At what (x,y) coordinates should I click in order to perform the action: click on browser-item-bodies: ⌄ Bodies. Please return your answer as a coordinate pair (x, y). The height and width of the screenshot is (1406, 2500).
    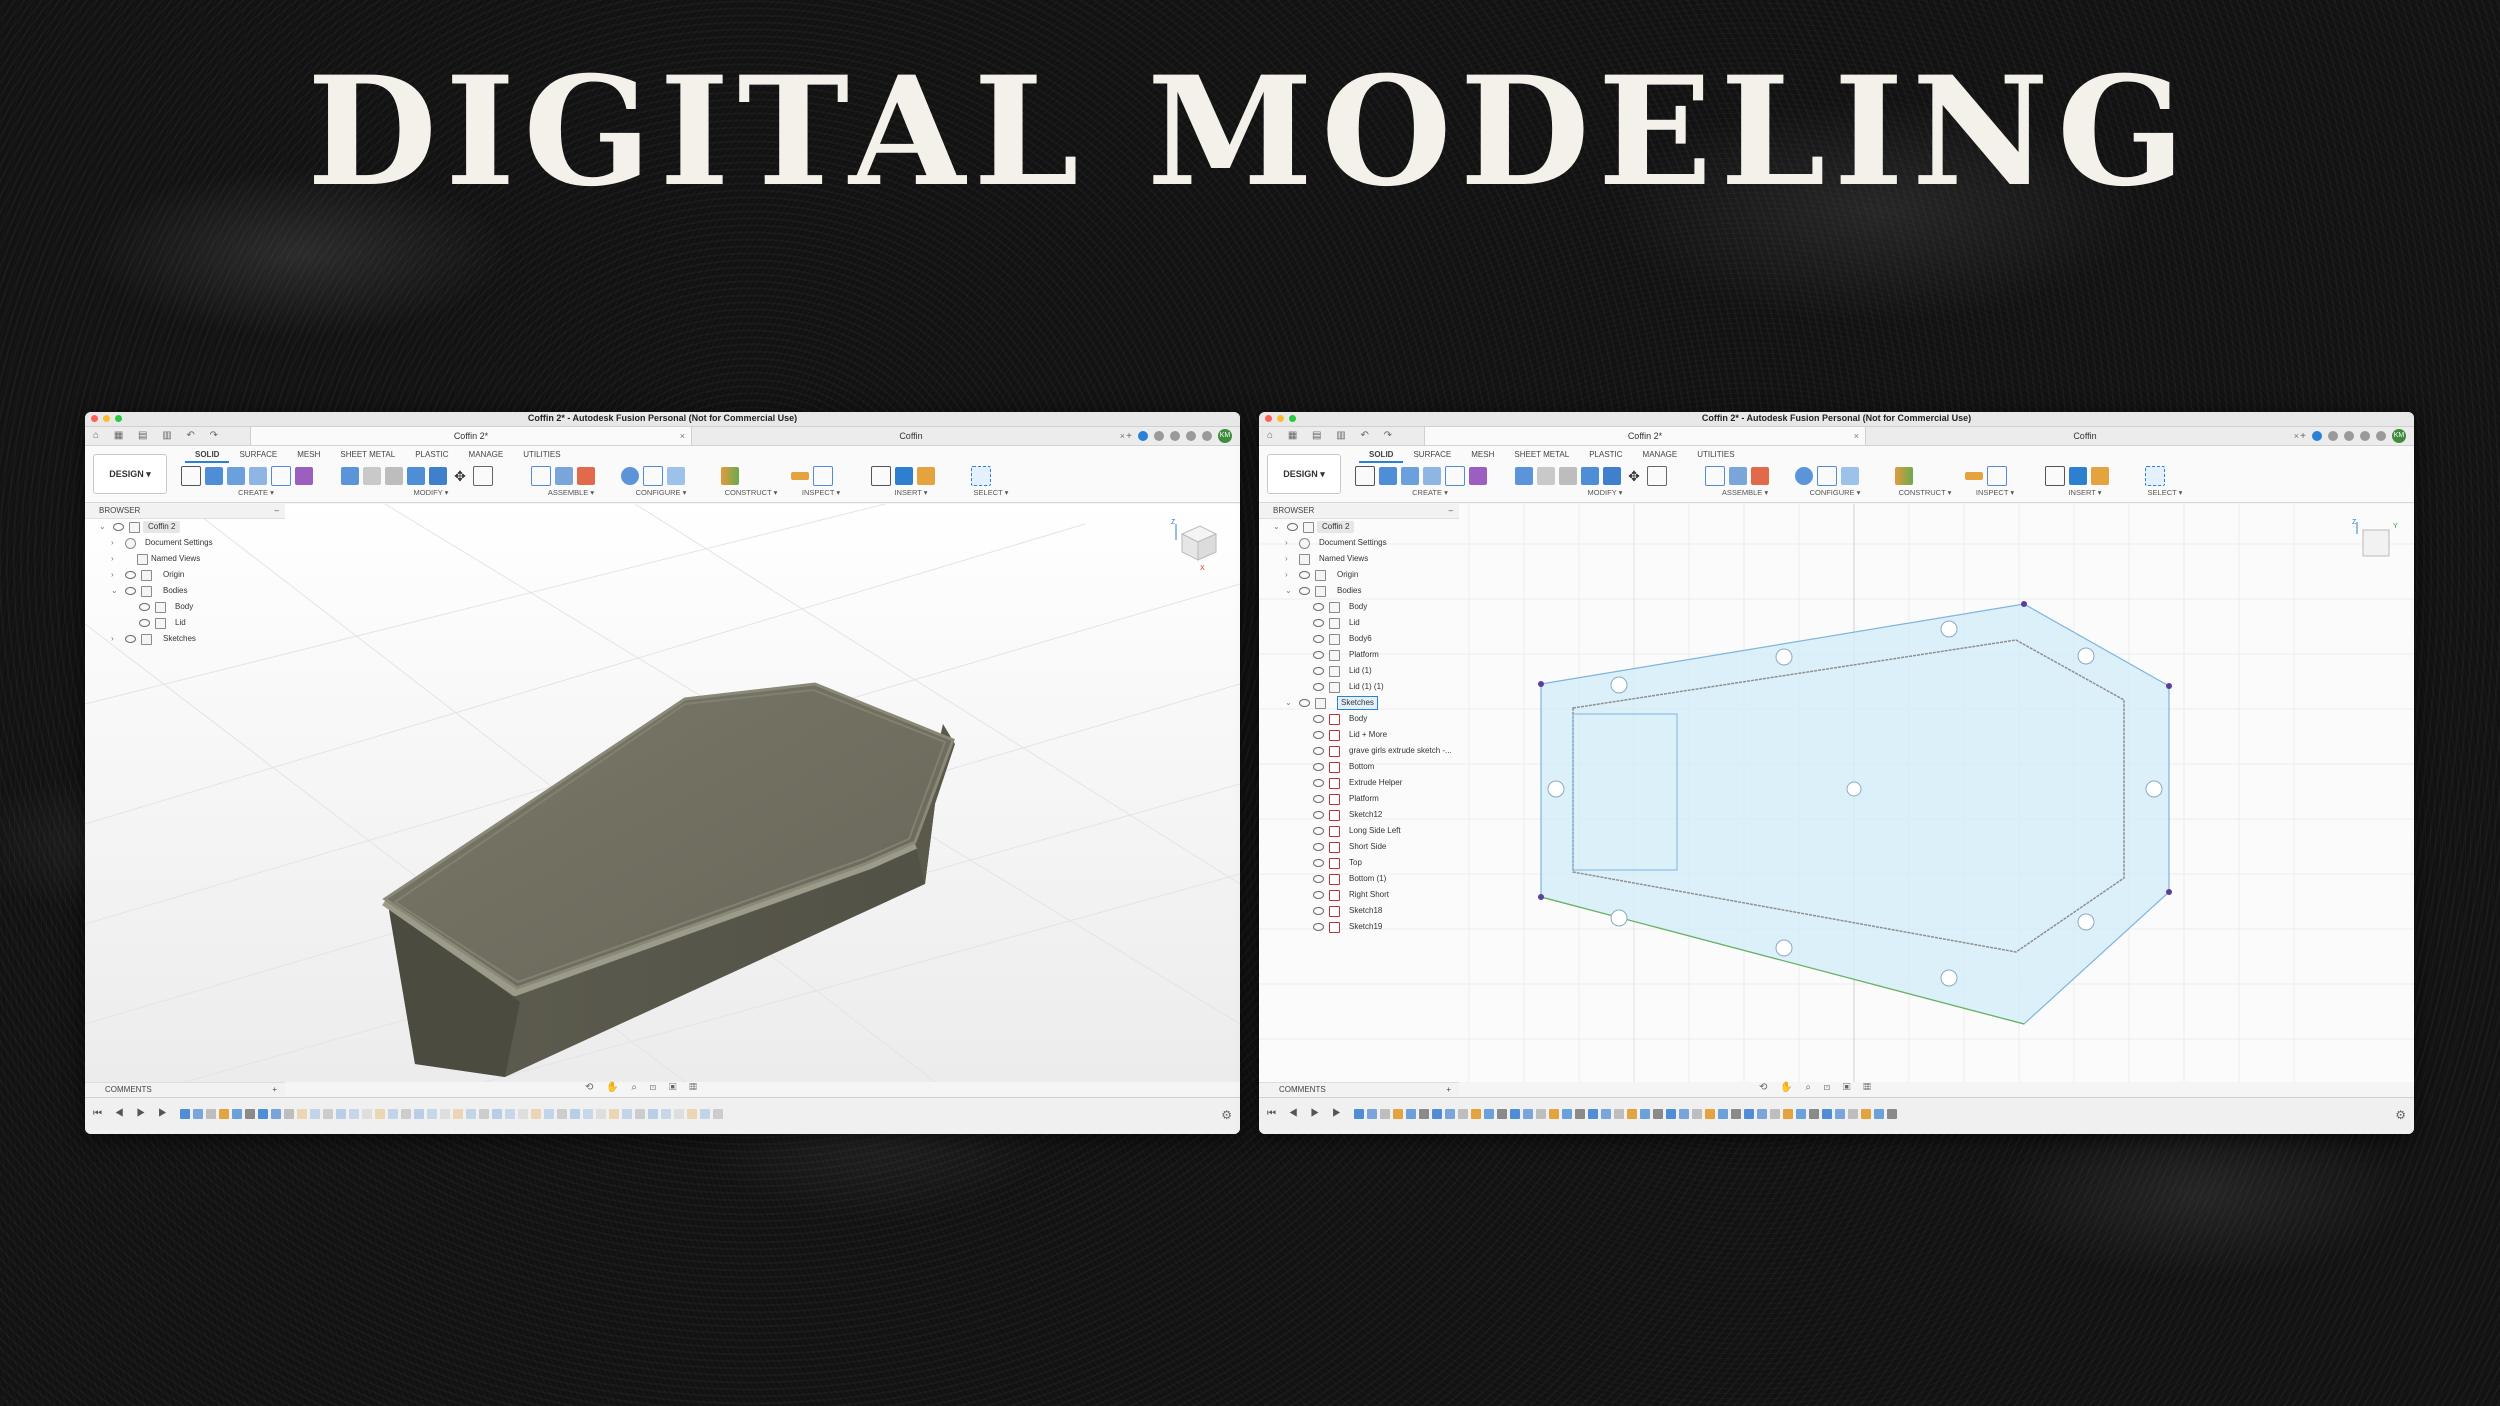
    Looking at the image, I should click on (185, 591).